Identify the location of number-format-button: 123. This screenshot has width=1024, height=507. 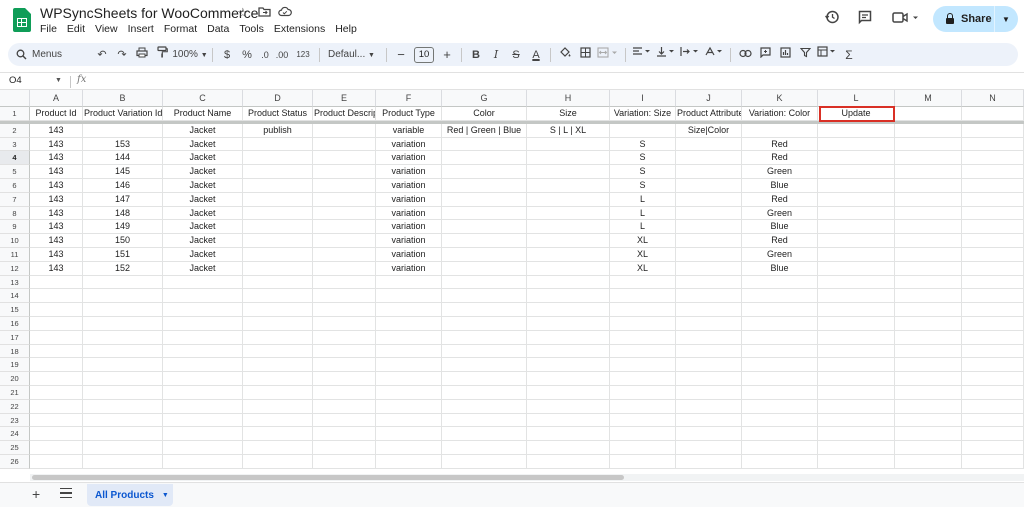
(303, 55).